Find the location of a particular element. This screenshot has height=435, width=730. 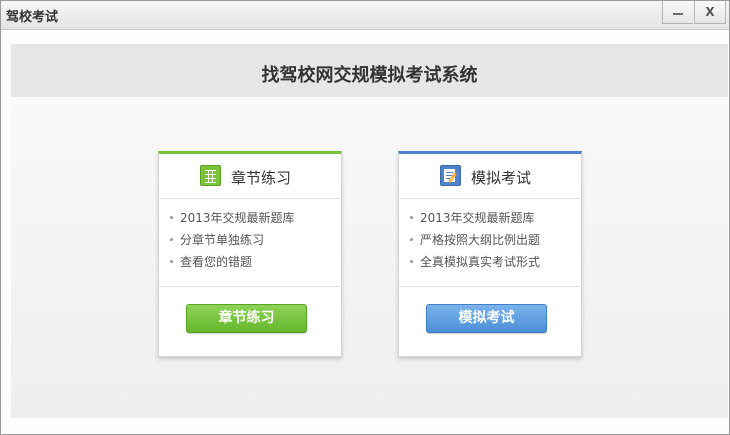

feature-list: 2013年交规最新题库 分章节单独练习 查看您的错题 is located at coordinates (250, 243).